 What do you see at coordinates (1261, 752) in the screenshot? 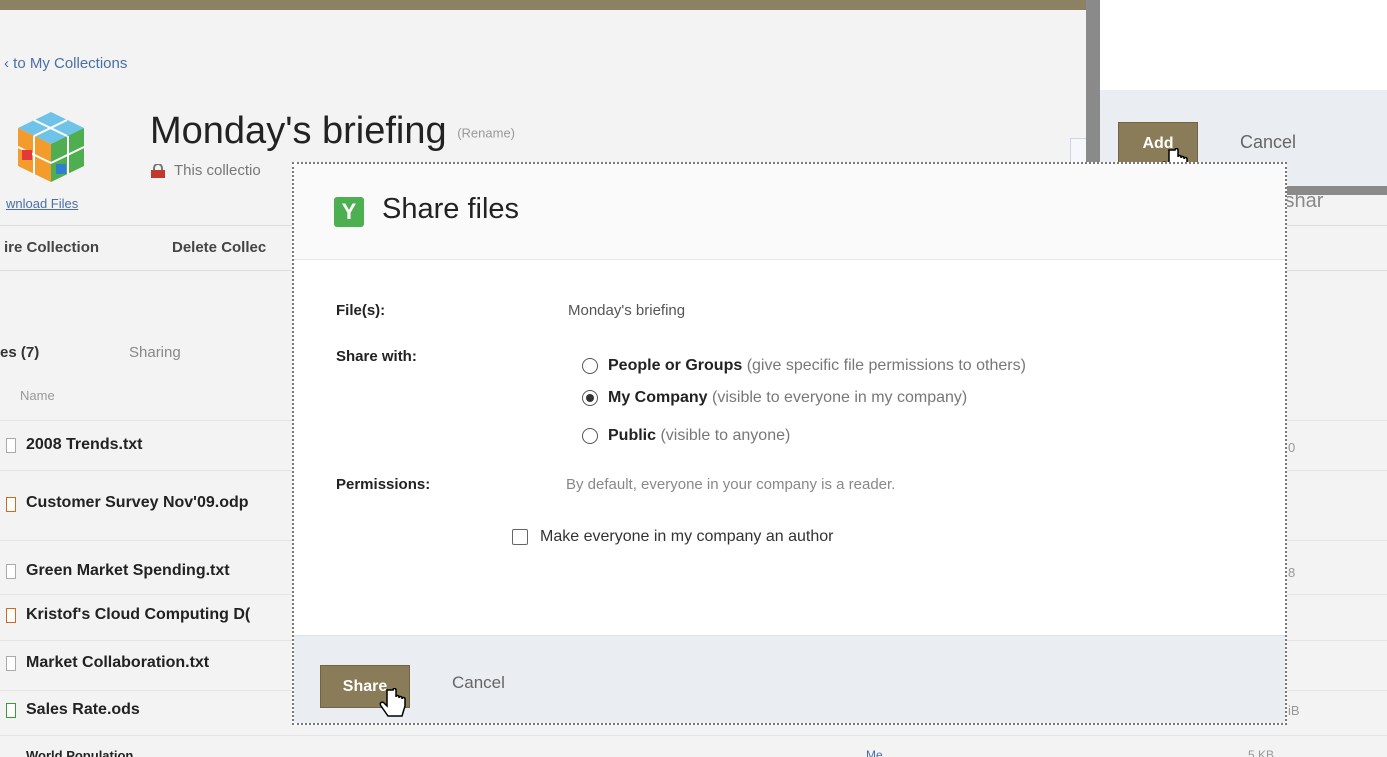
I see `size-fragment: 5 KB` at bounding box center [1261, 752].